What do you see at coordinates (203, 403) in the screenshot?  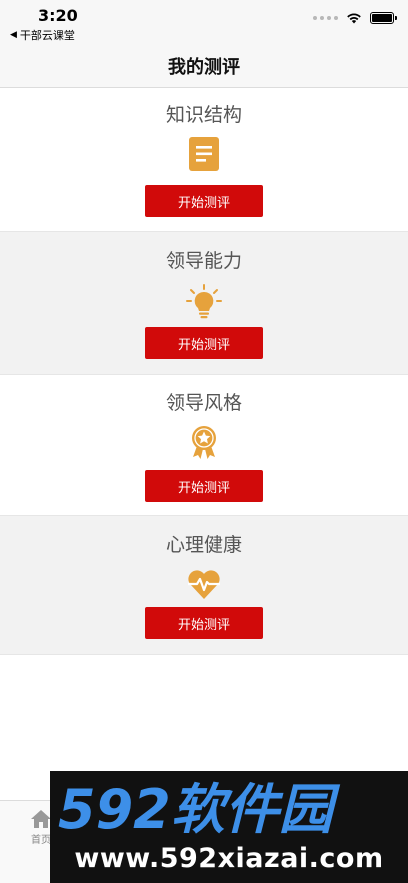 I see `assessment-title: 领导风格` at bounding box center [203, 403].